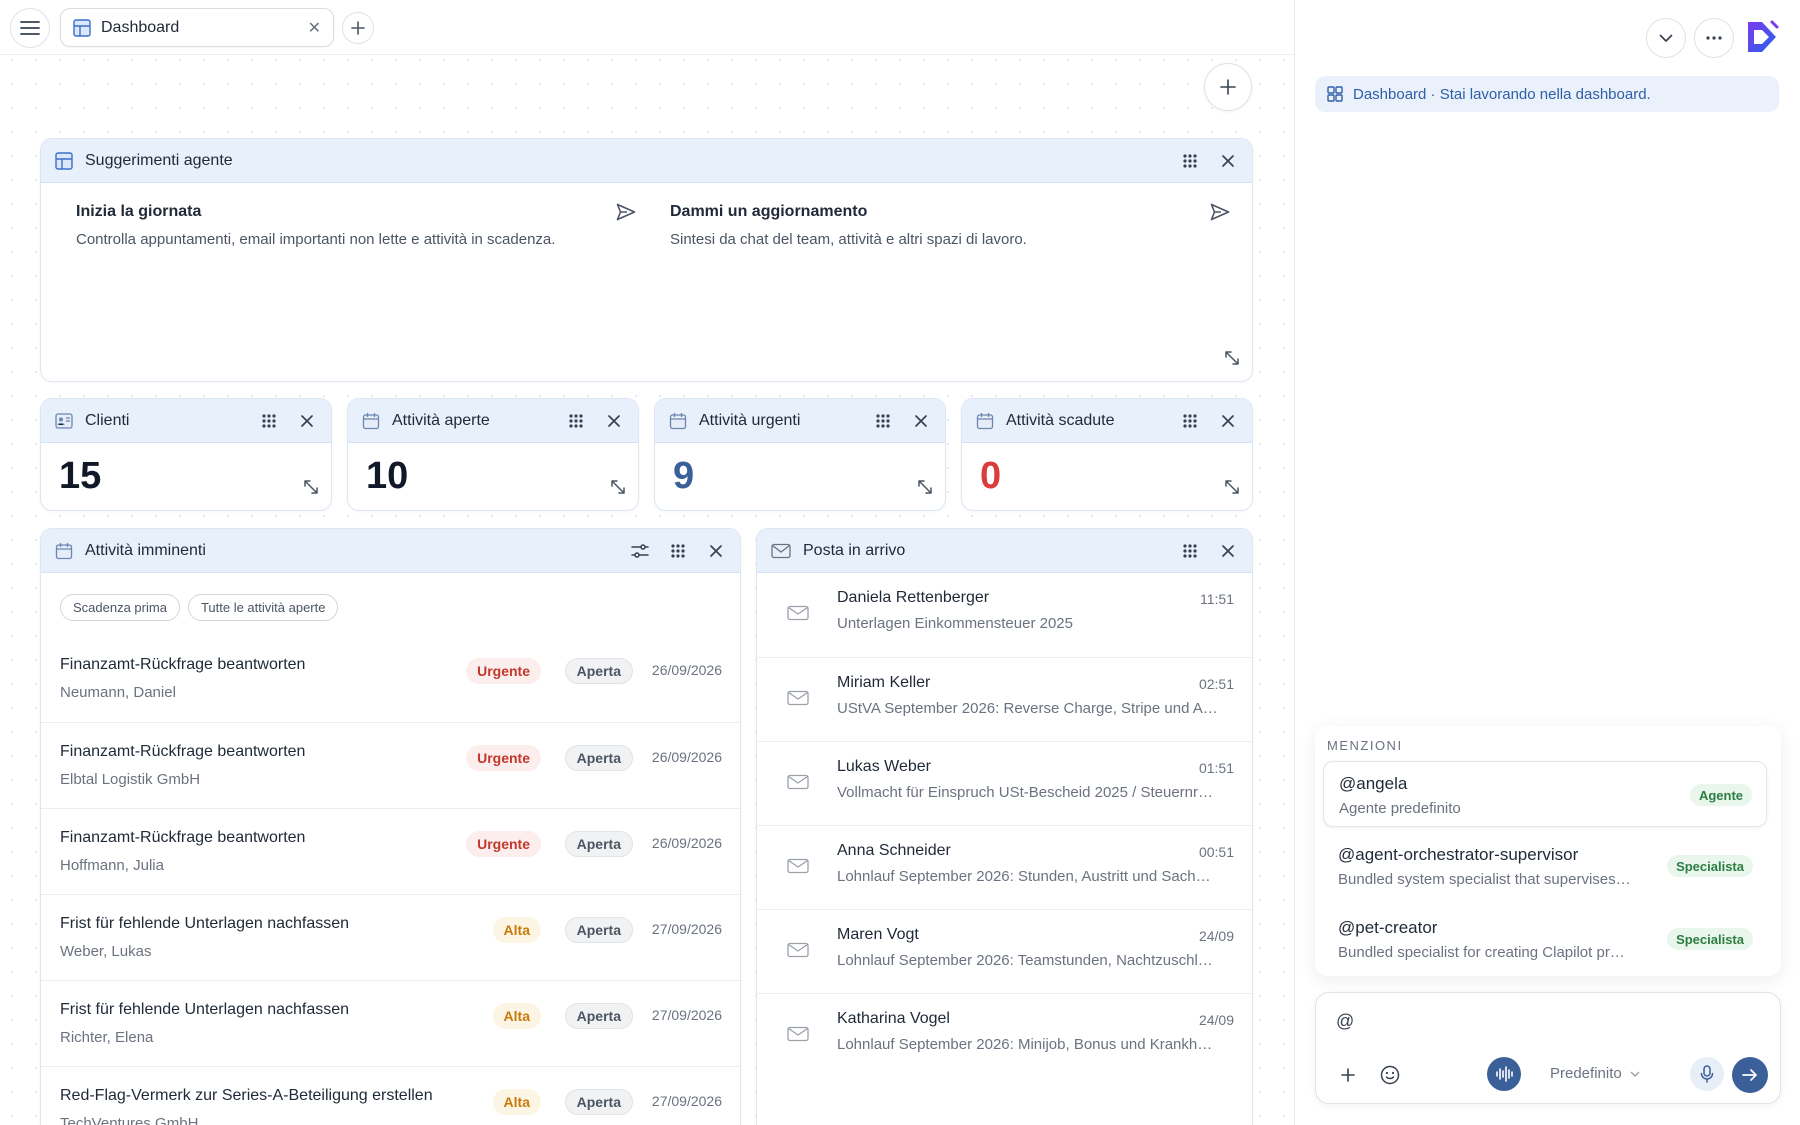  Describe the element at coordinates (913, 597) in the screenshot. I see `mail-sender: Daniela Rettenberger` at that location.